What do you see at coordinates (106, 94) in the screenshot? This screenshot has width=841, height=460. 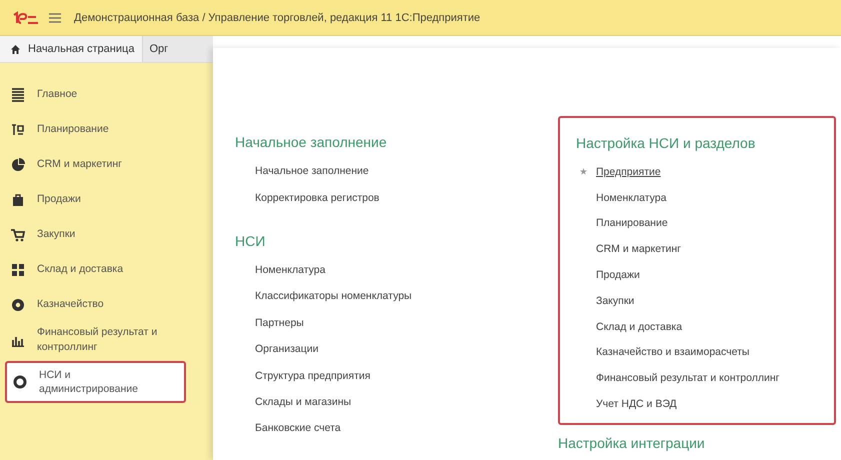 I see `sidebar-item: Главное` at bounding box center [106, 94].